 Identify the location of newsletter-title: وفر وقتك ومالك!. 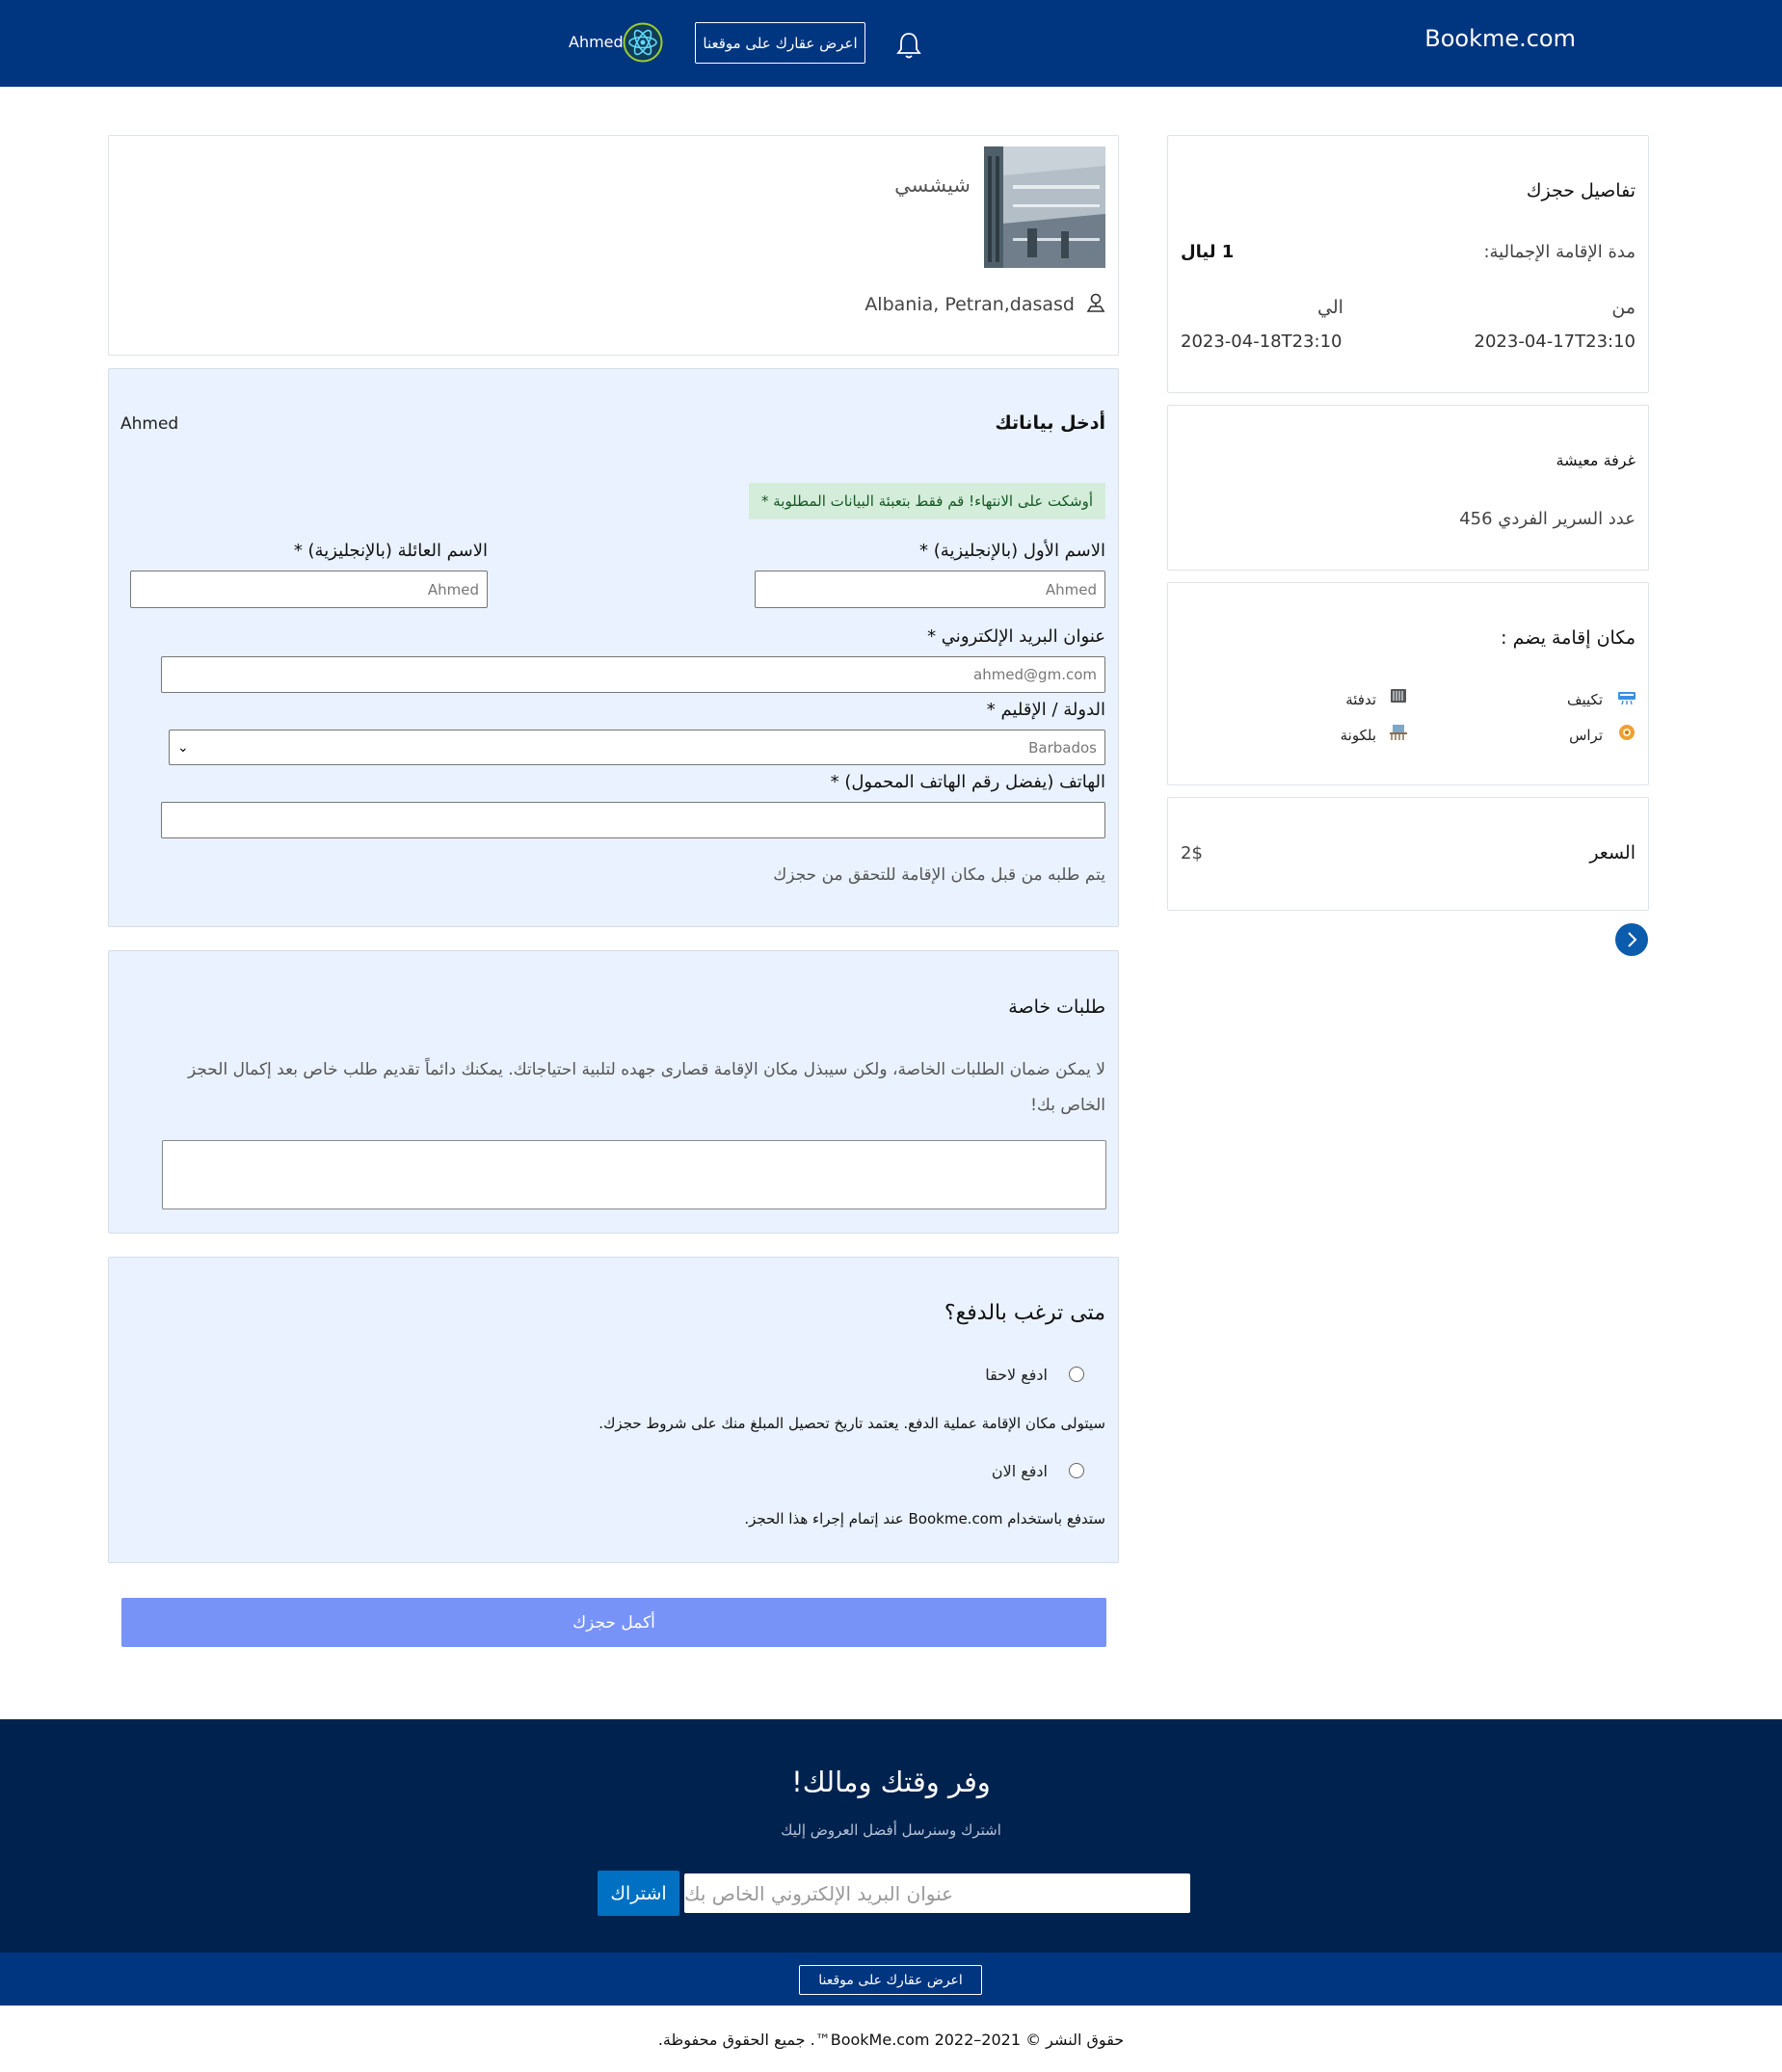
(891, 1782).